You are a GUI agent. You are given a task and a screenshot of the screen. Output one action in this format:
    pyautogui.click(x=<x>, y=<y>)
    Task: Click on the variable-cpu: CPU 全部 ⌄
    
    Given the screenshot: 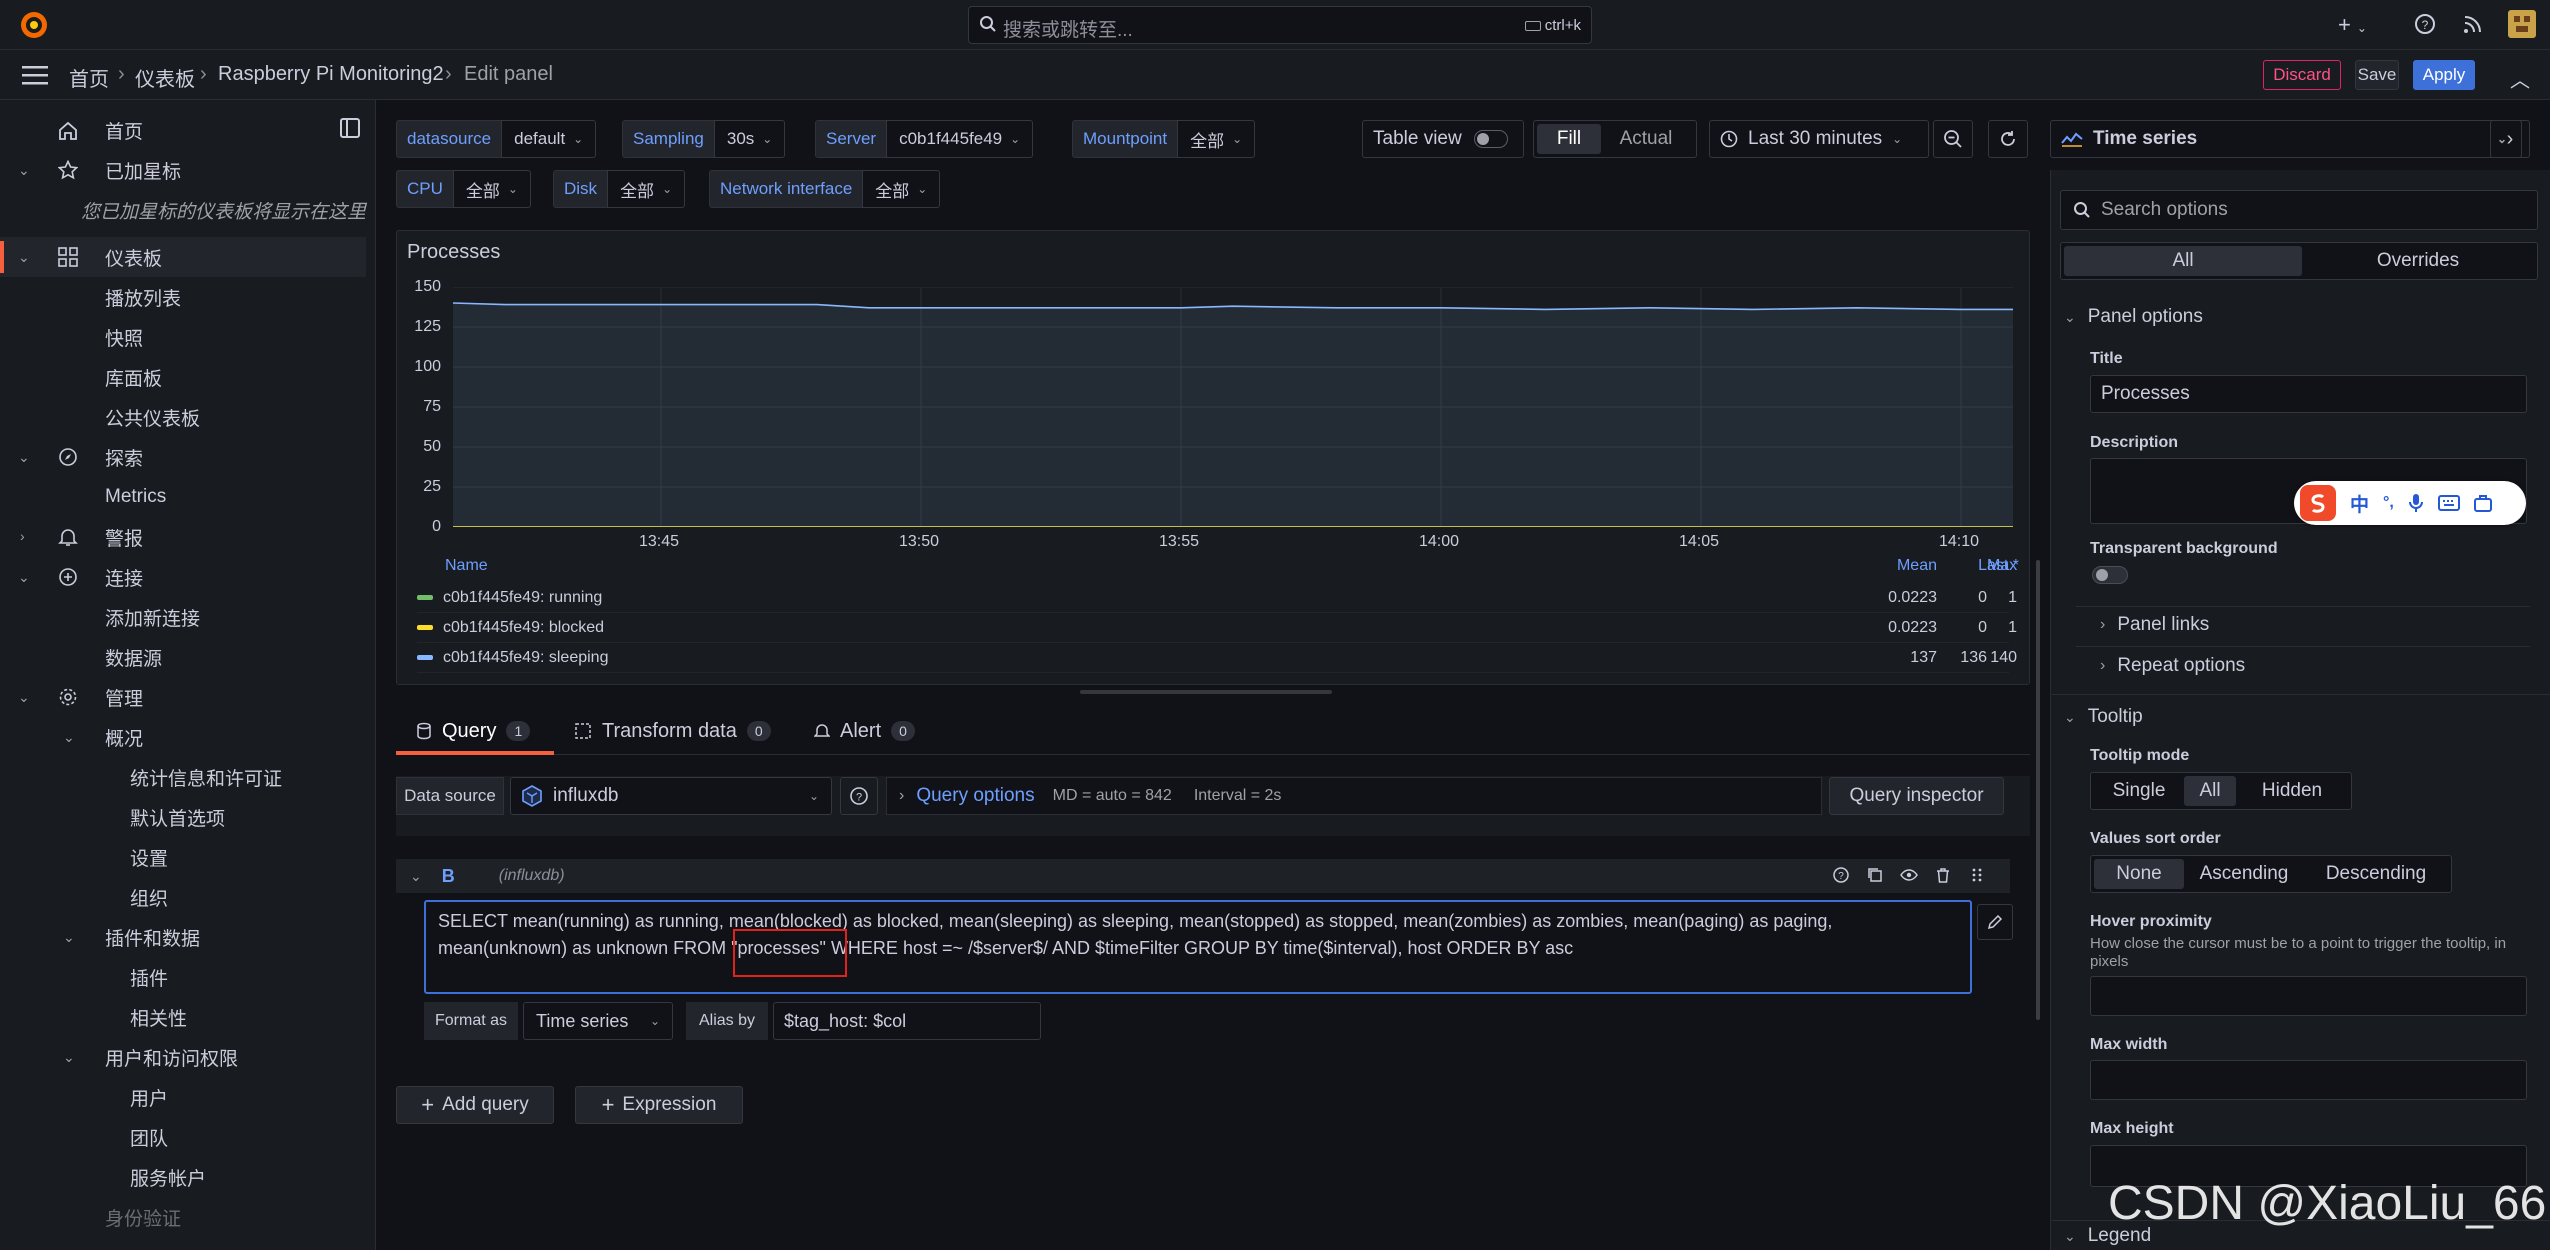 What is the action you would take?
    pyautogui.click(x=463, y=189)
    